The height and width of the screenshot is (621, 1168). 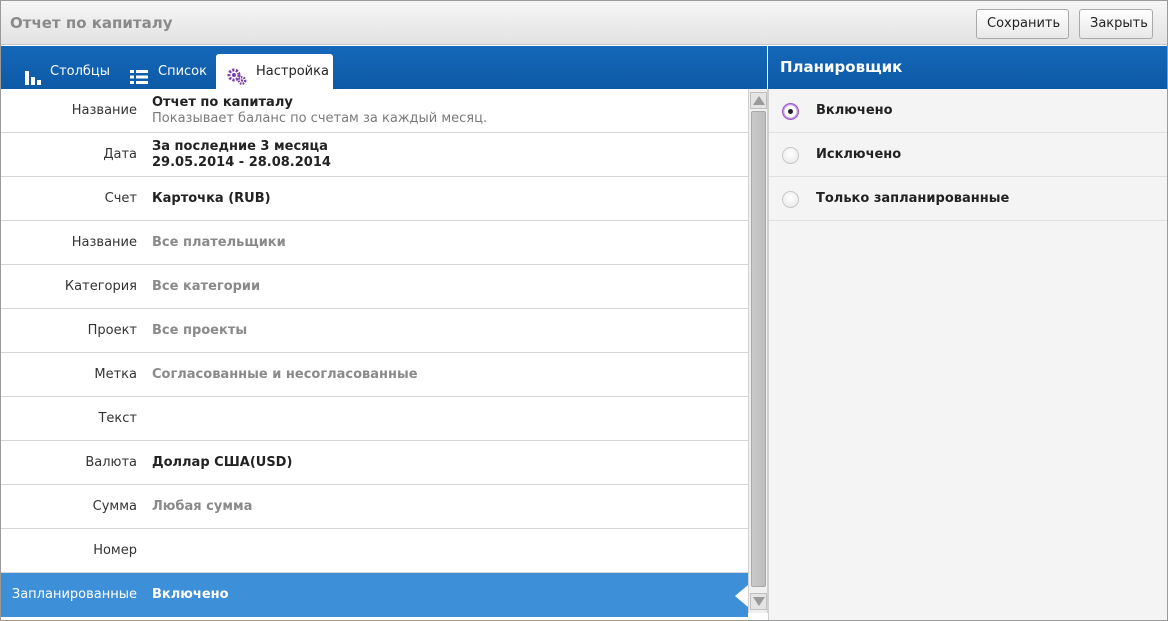 What do you see at coordinates (741, 596) in the screenshot?
I see `selection-pointer` at bounding box center [741, 596].